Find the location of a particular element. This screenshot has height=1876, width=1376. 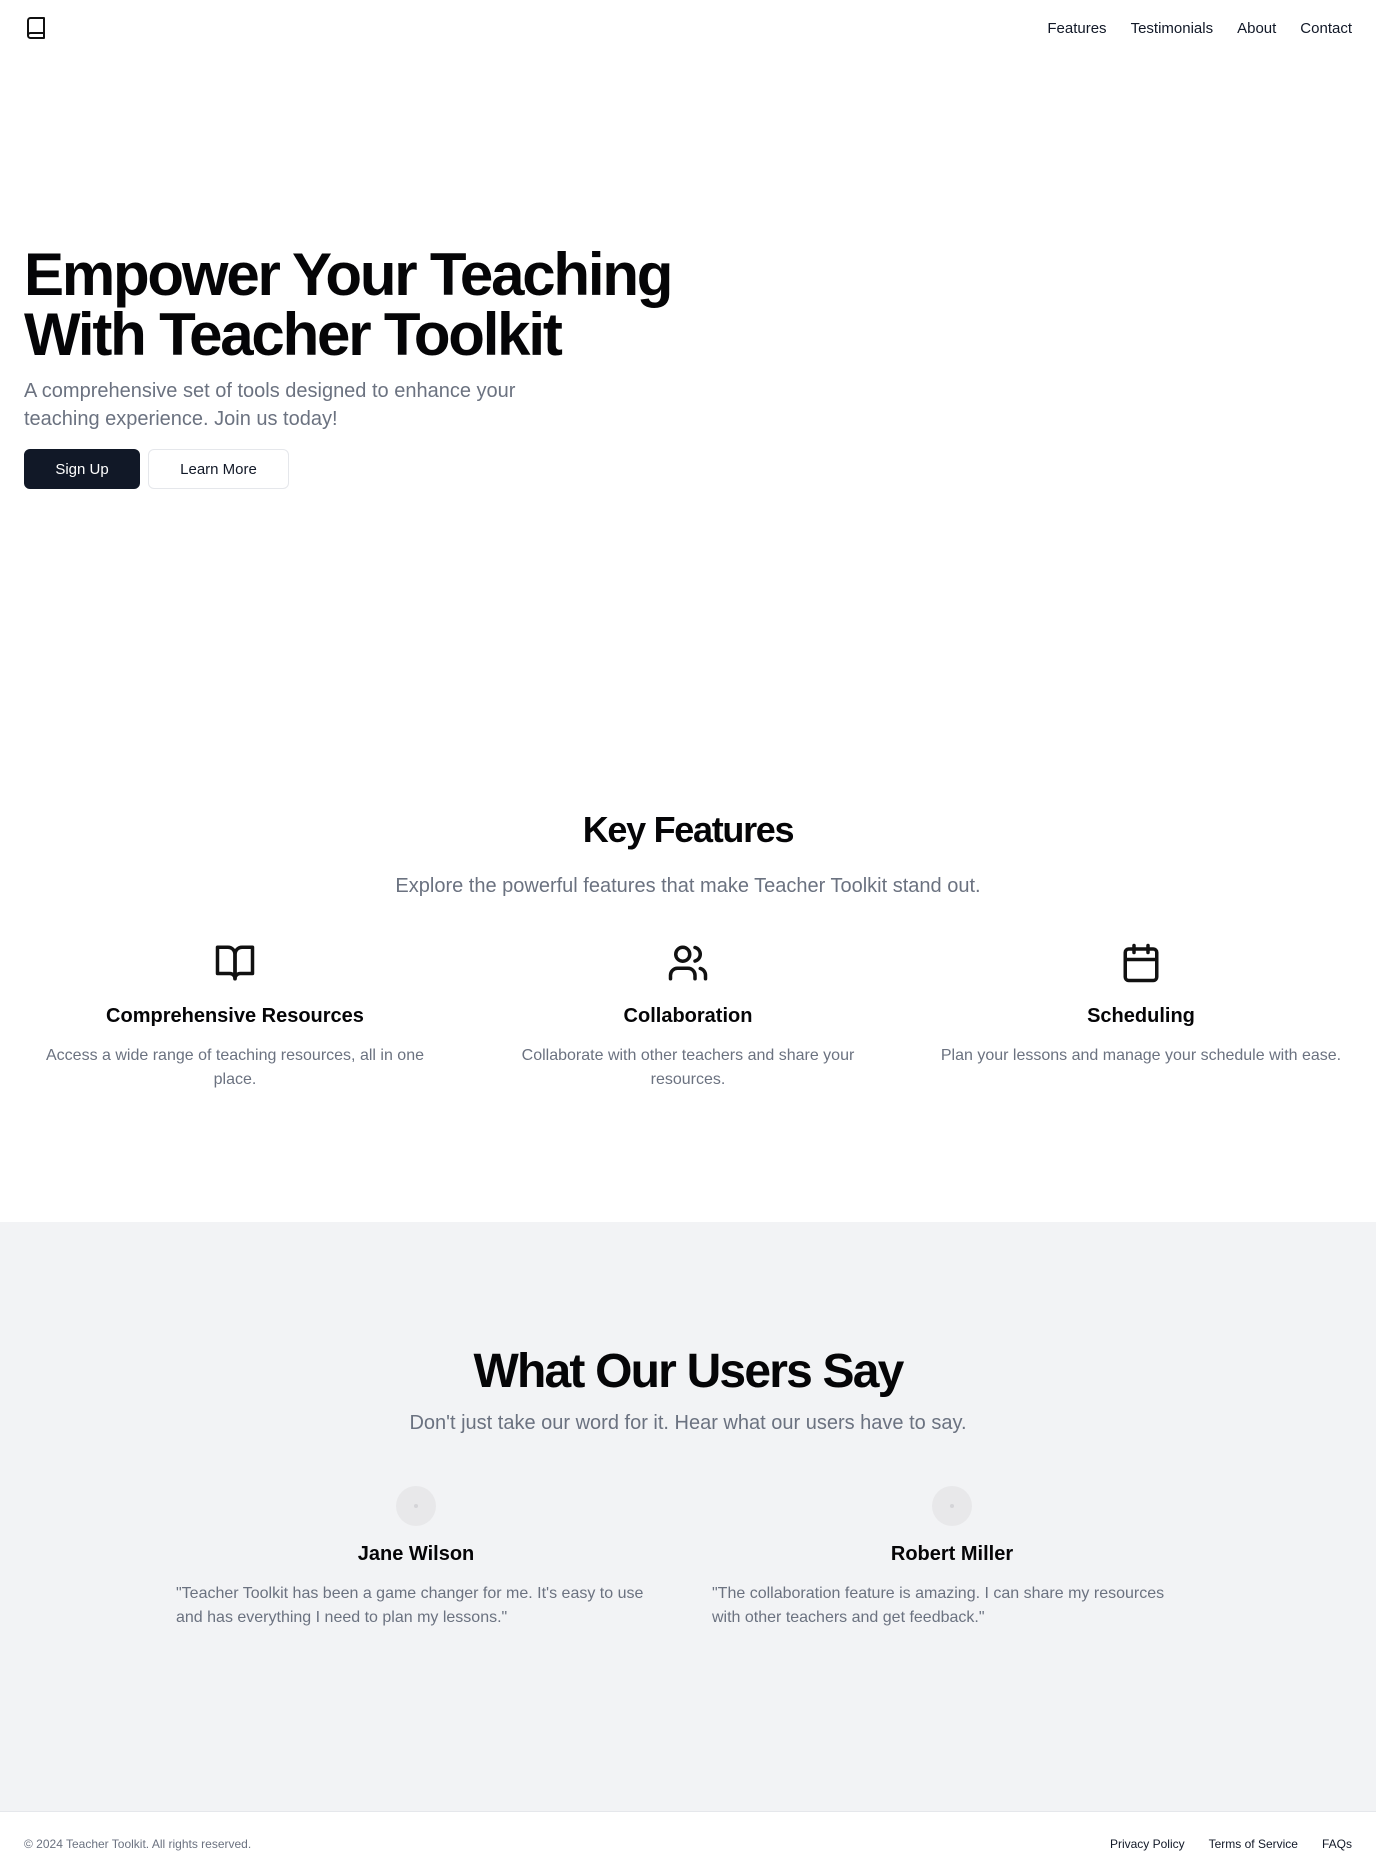

footer-link-privacy: Privacy Policy is located at coordinates (1147, 1844).